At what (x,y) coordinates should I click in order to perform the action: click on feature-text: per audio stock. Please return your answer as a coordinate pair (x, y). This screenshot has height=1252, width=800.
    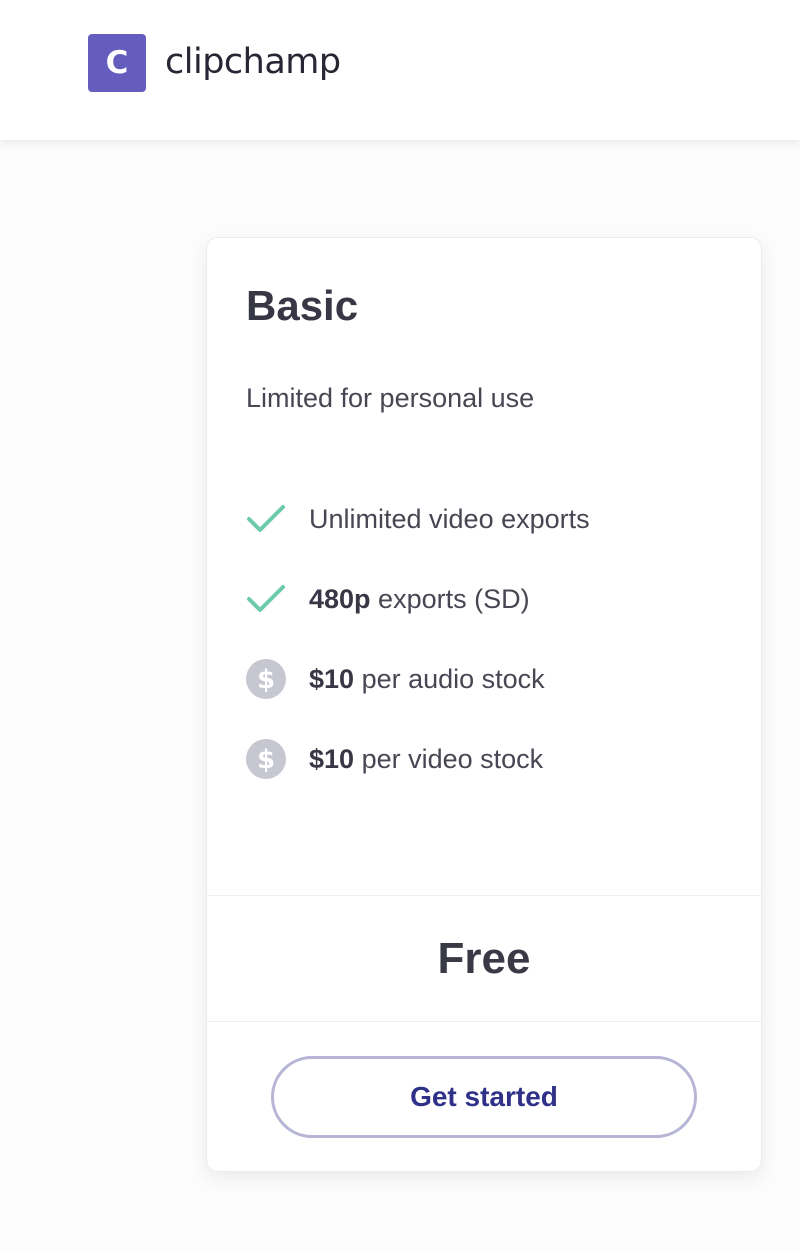
    Looking at the image, I should click on (449, 678).